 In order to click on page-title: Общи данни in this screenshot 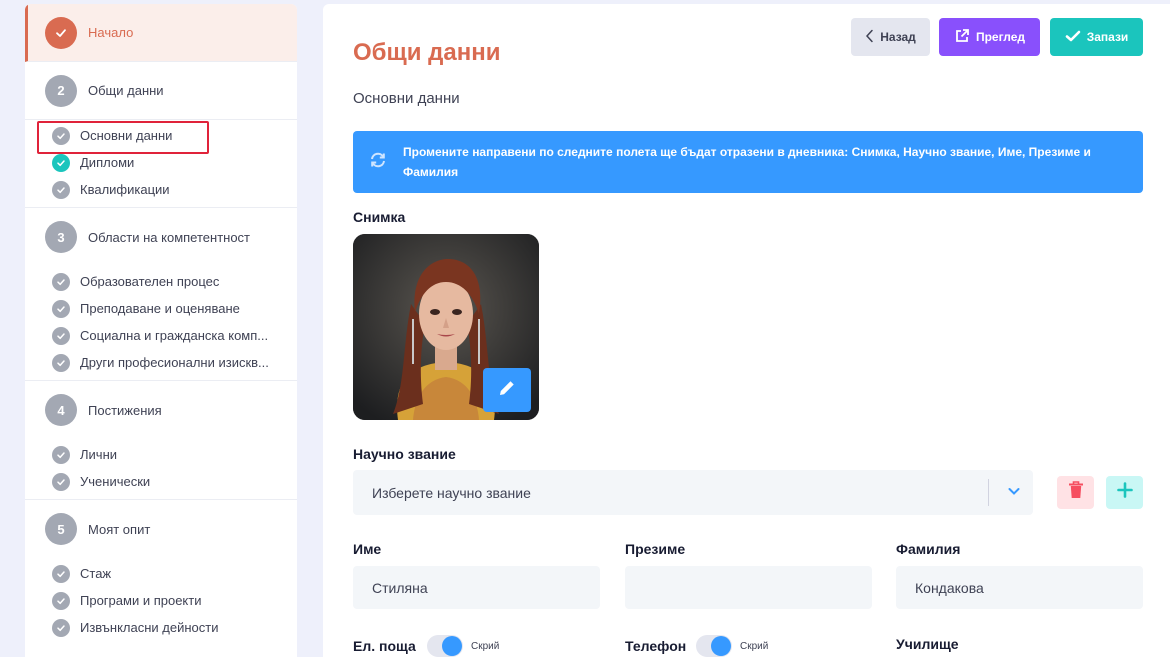, I will do `click(427, 52)`.